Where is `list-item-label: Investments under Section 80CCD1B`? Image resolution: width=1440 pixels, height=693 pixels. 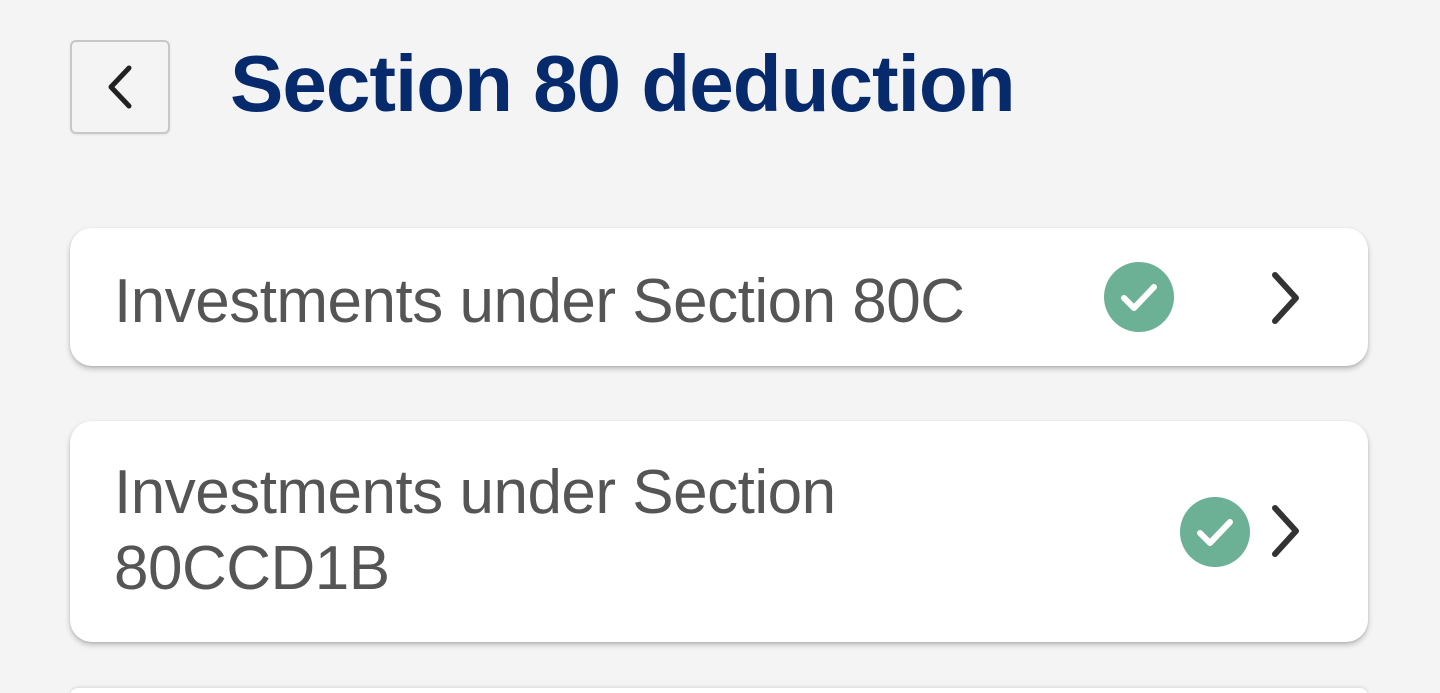
list-item-label: Investments under Section 80CCD1B is located at coordinates (475, 530).